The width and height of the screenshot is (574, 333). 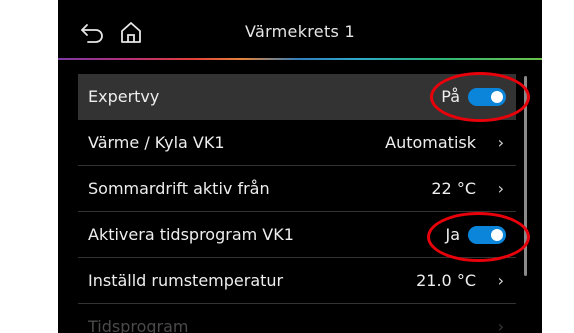 What do you see at coordinates (138, 325) in the screenshot?
I see `row-label: Tidsprogram` at bounding box center [138, 325].